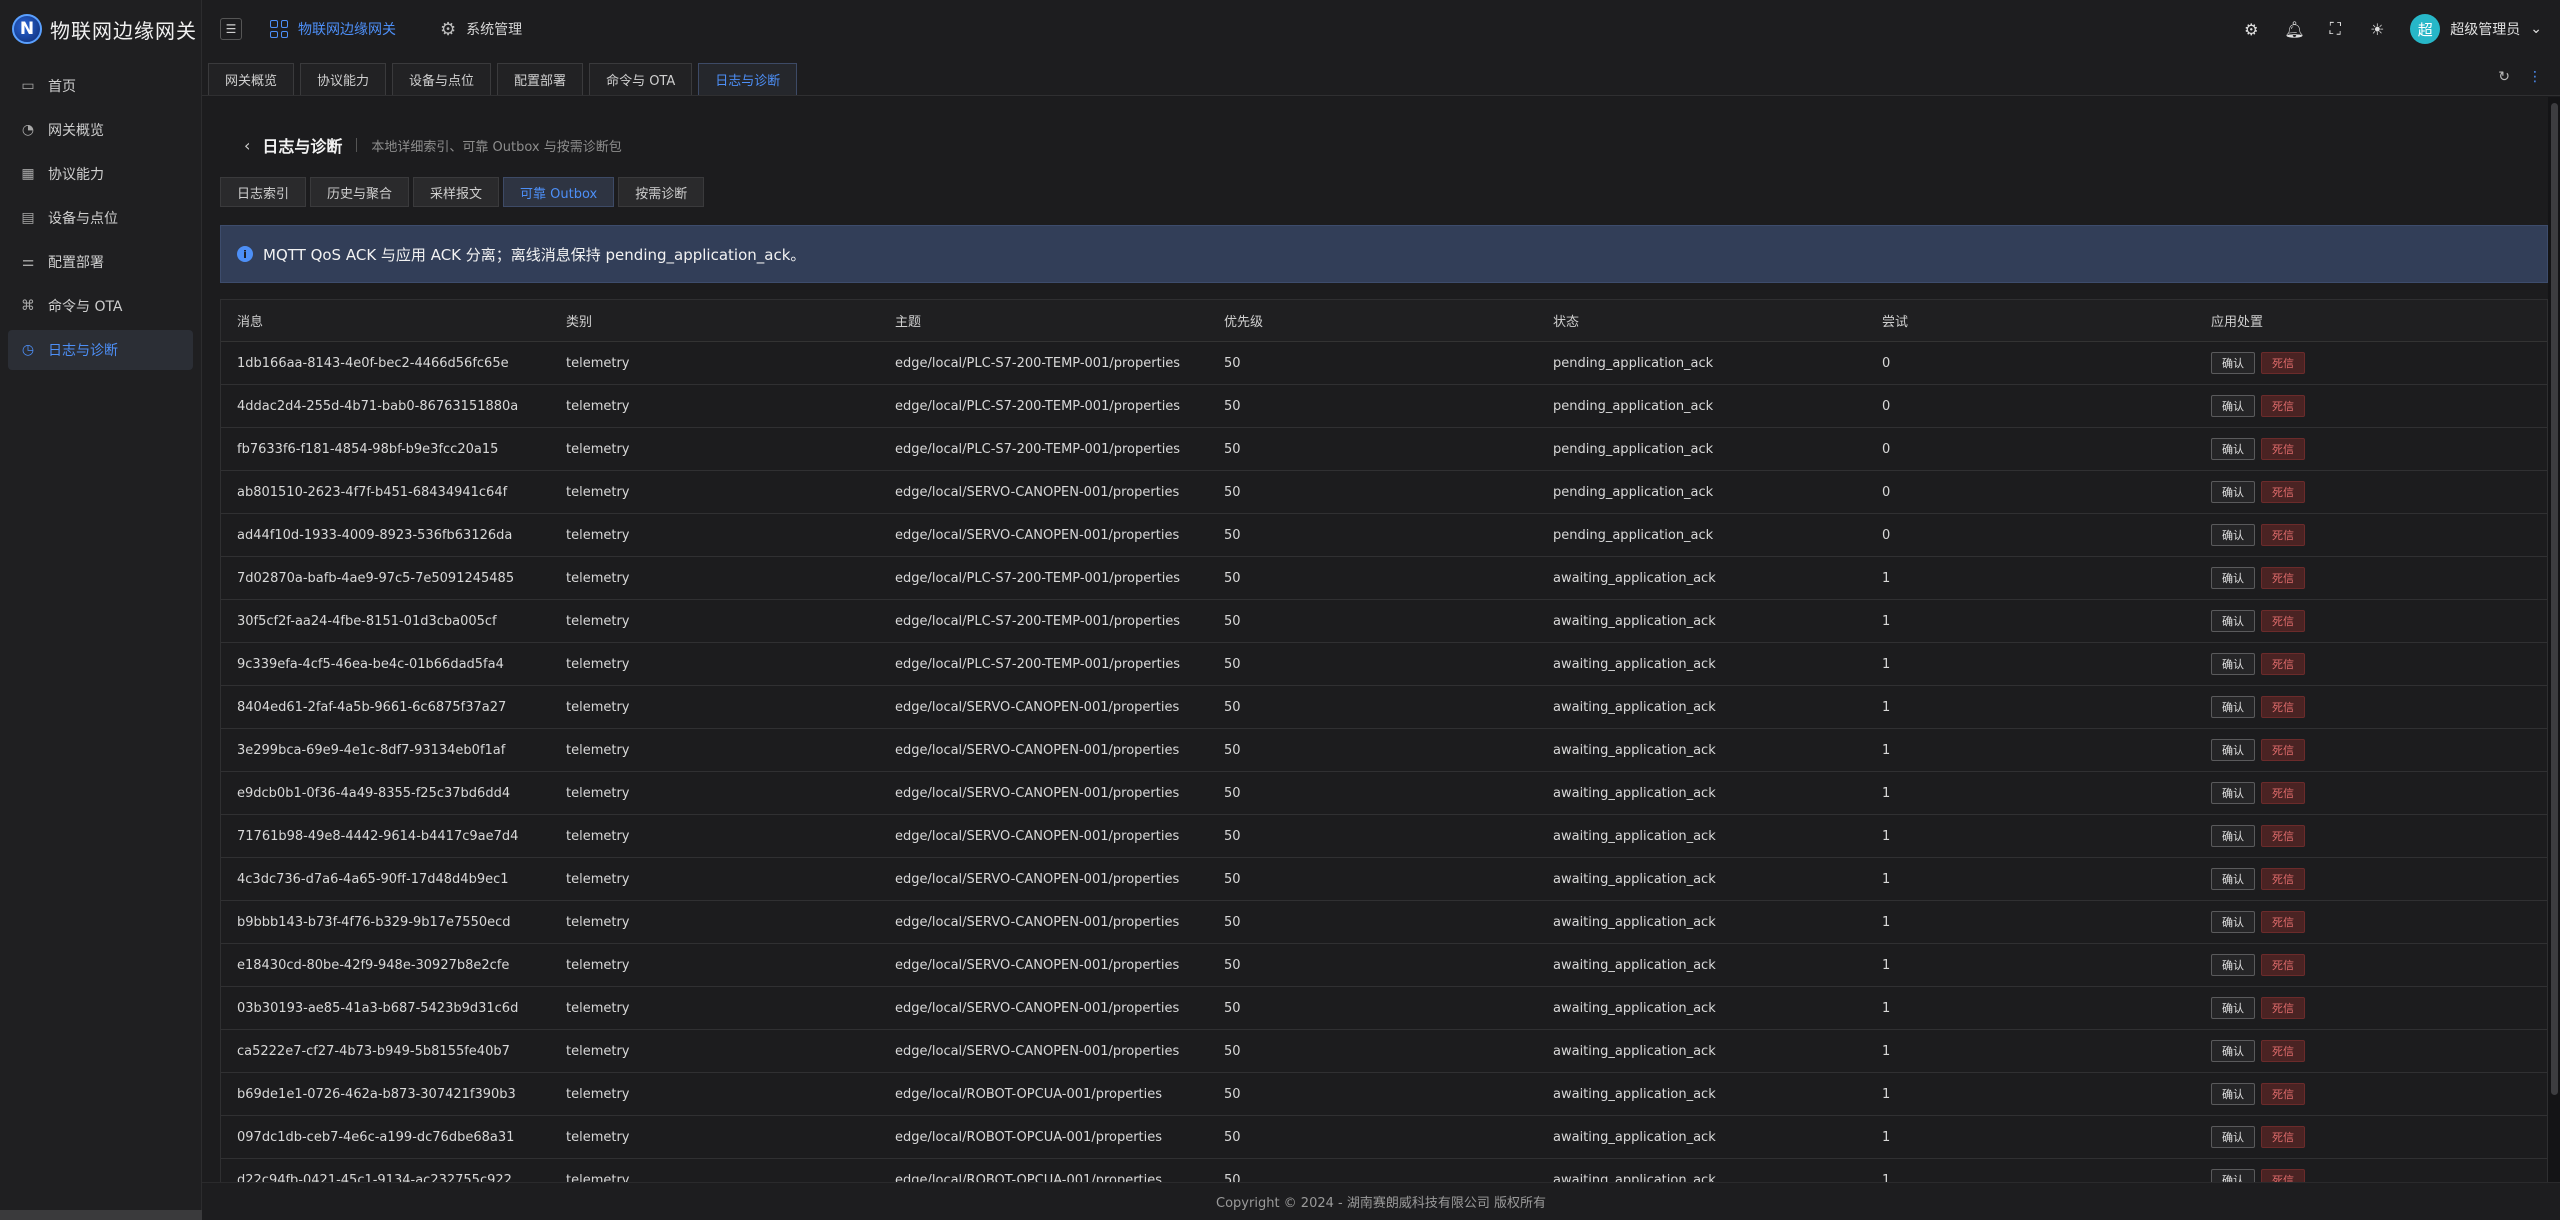  What do you see at coordinates (247, 145) in the screenshot?
I see `back-arrow-icon: ‹` at bounding box center [247, 145].